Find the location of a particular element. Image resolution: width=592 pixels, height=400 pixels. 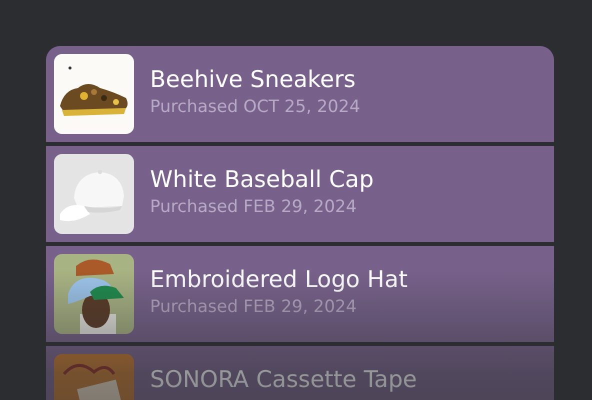

purchase-row: SONORA Cassette Tape is located at coordinates (300, 373).